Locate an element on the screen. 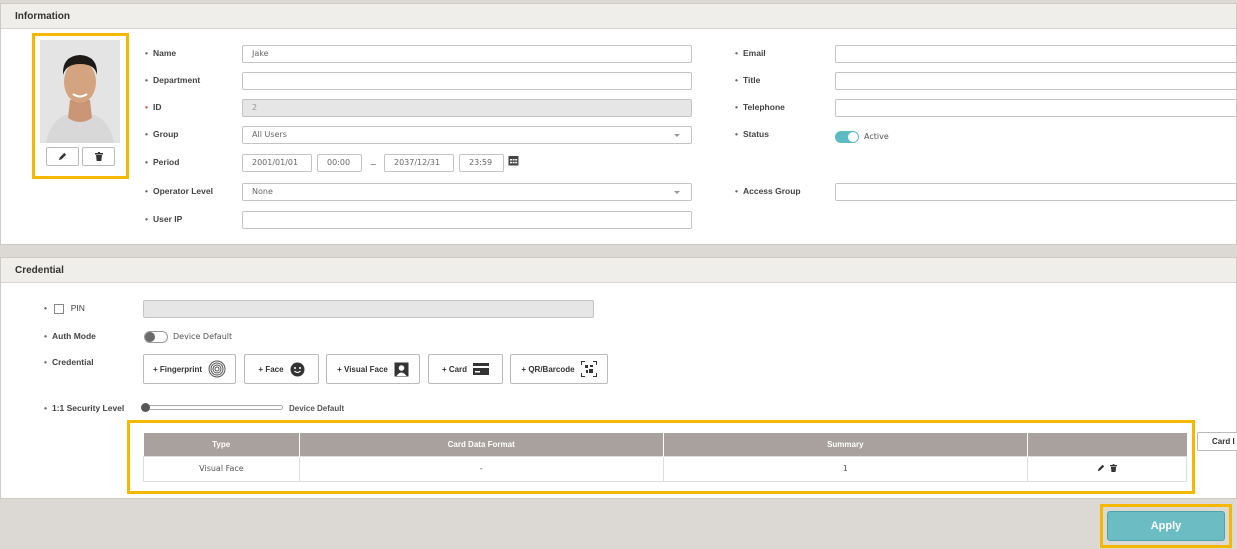 The width and height of the screenshot is (1237, 549). slider-handle is located at coordinates (145, 407).